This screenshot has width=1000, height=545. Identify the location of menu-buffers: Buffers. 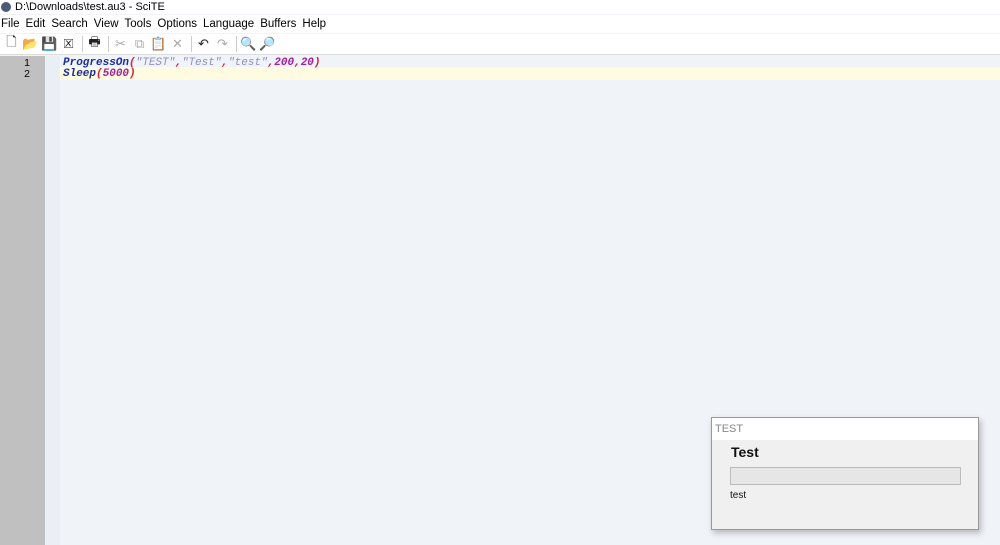
(281, 24).